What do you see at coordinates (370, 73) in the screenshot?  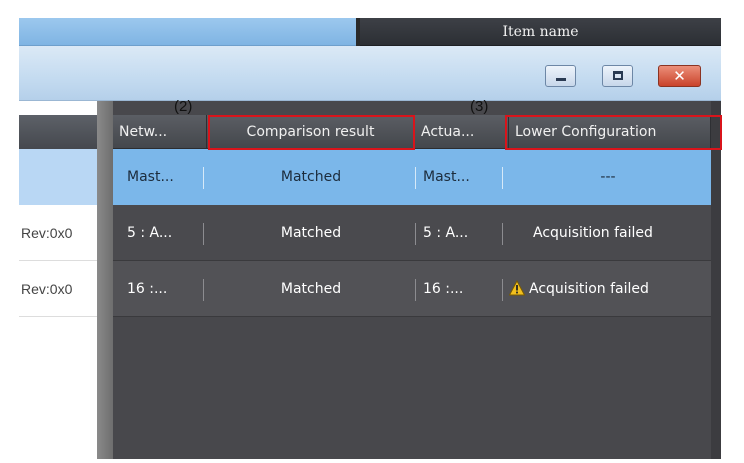 I see `window-titlebar: ✕` at bounding box center [370, 73].